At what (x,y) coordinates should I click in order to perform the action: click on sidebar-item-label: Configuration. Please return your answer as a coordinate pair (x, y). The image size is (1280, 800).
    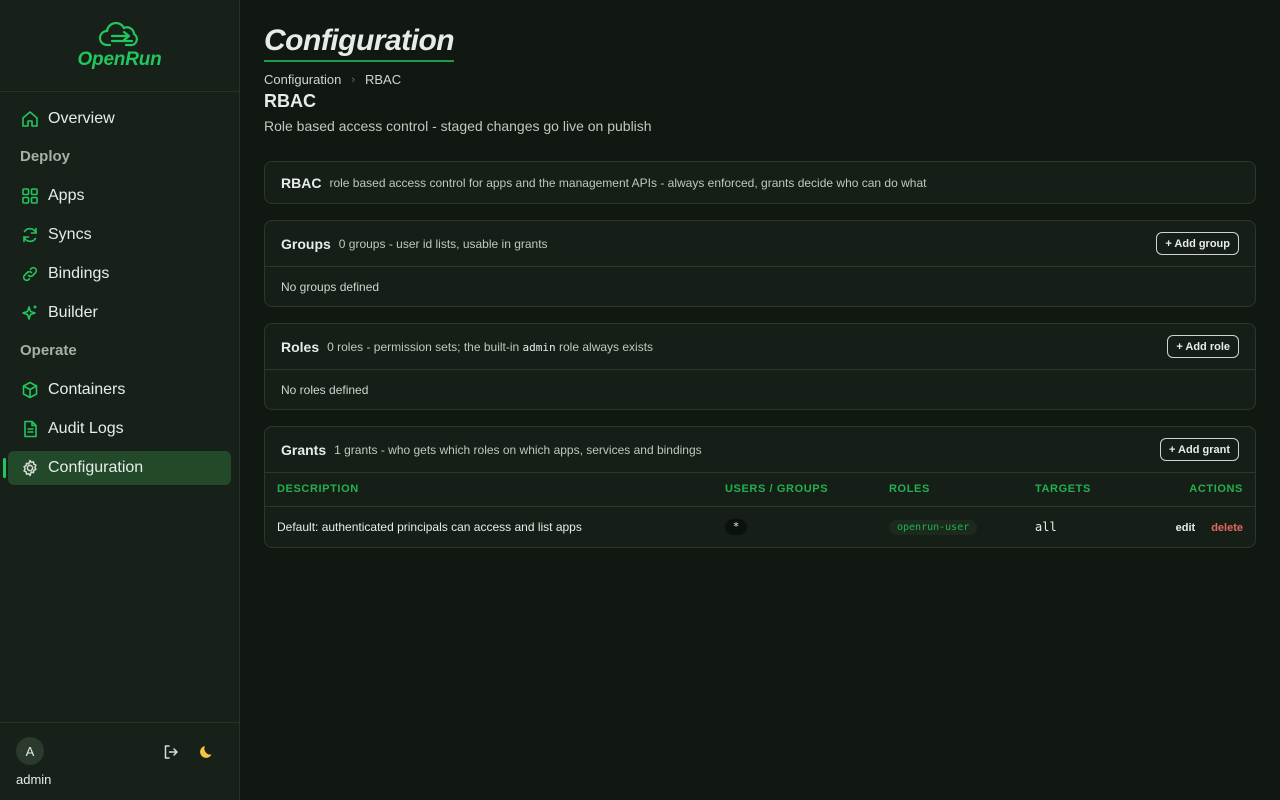
    Looking at the image, I should click on (96, 467).